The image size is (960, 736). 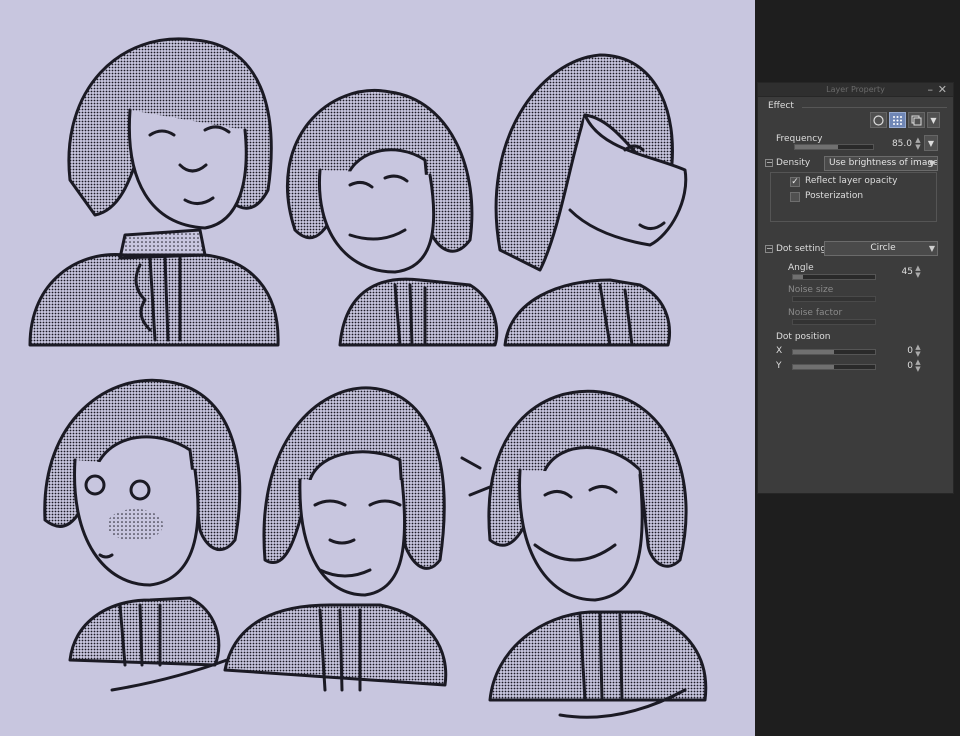 What do you see at coordinates (795, 197) in the screenshot?
I see `posterization-checkbox` at bounding box center [795, 197].